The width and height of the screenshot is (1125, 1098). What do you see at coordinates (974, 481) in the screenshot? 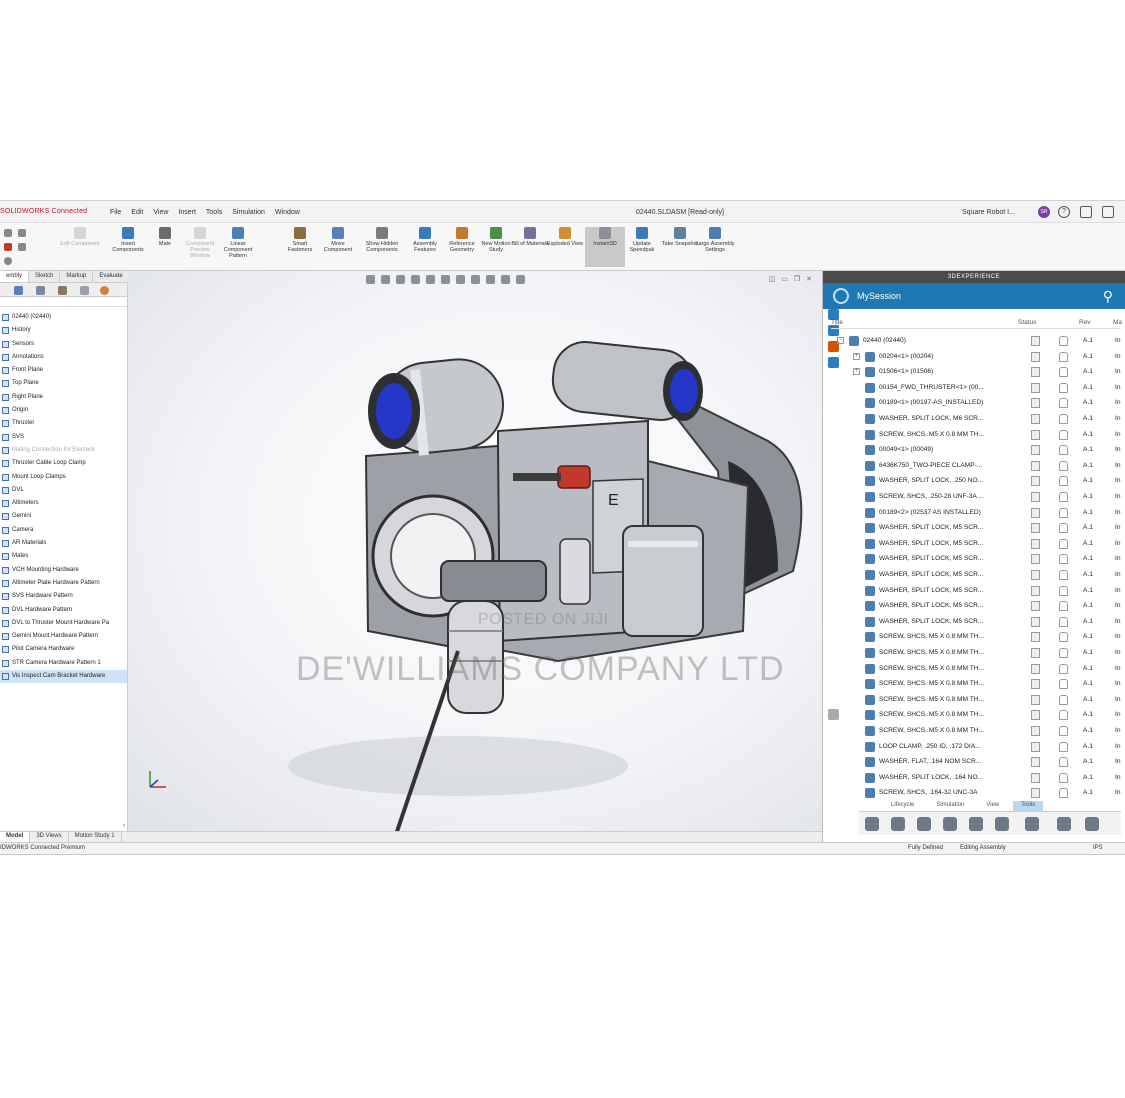
I see `session-row: WASHER, SPLIT LOCK, .250 NO... A.1 In` at bounding box center [974, 481].